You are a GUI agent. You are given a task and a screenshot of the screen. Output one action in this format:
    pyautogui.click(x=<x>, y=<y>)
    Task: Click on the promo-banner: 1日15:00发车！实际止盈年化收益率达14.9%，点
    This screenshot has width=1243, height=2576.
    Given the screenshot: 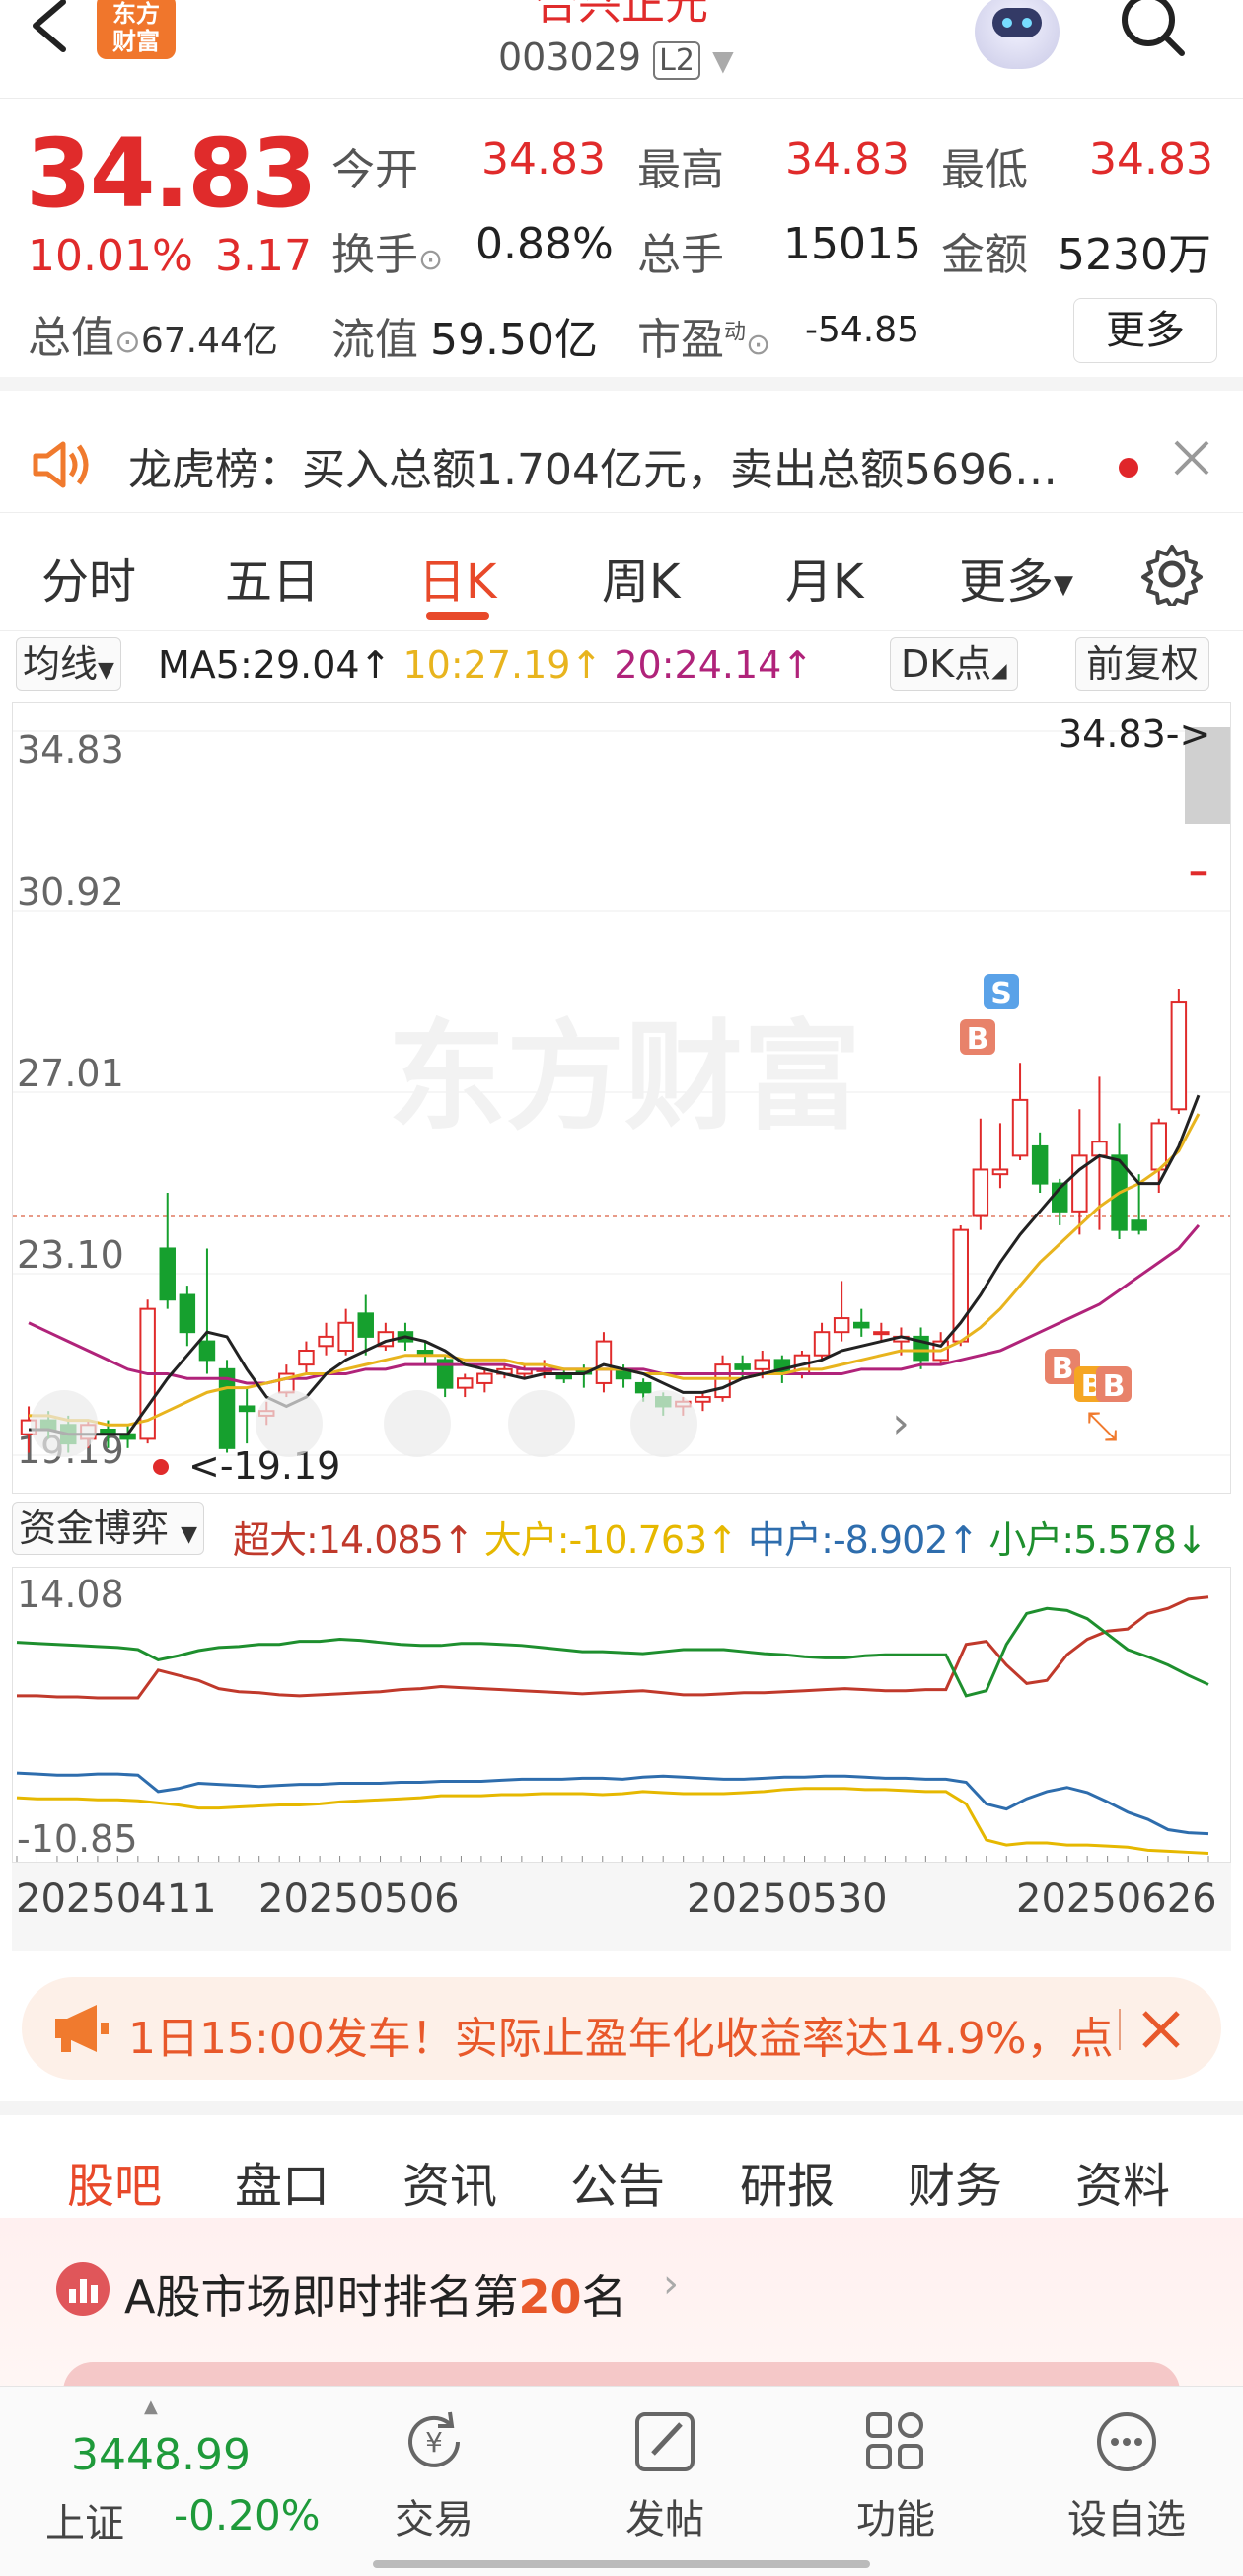 What is the action you would take?
    pyautogui.click(x=621, y=2028)
    